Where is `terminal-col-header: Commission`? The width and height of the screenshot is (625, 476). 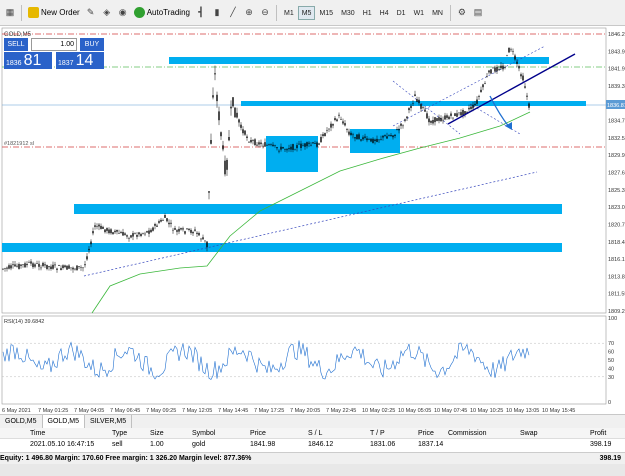
terminal-col-header: Commission is located at coordinates (467, 433).